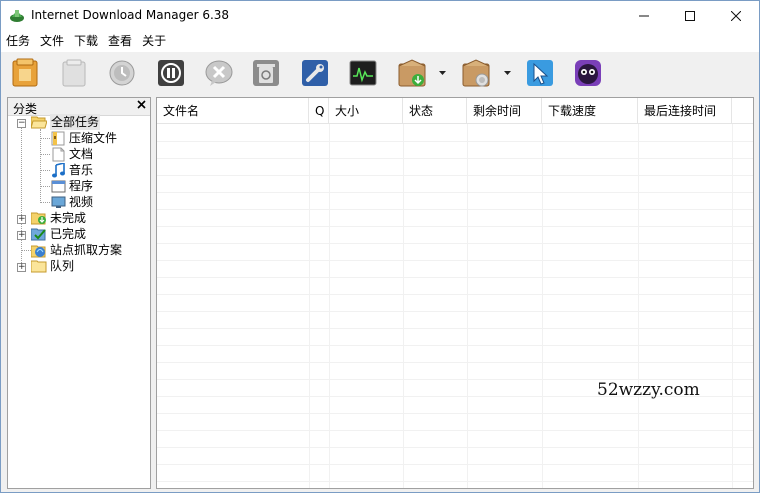 This screenshot has height=493, width=760. What do you see at coordinates (81, 154) in the screenshot?
I see `tree-item-label: 文档` at bounding box center [81, 154].